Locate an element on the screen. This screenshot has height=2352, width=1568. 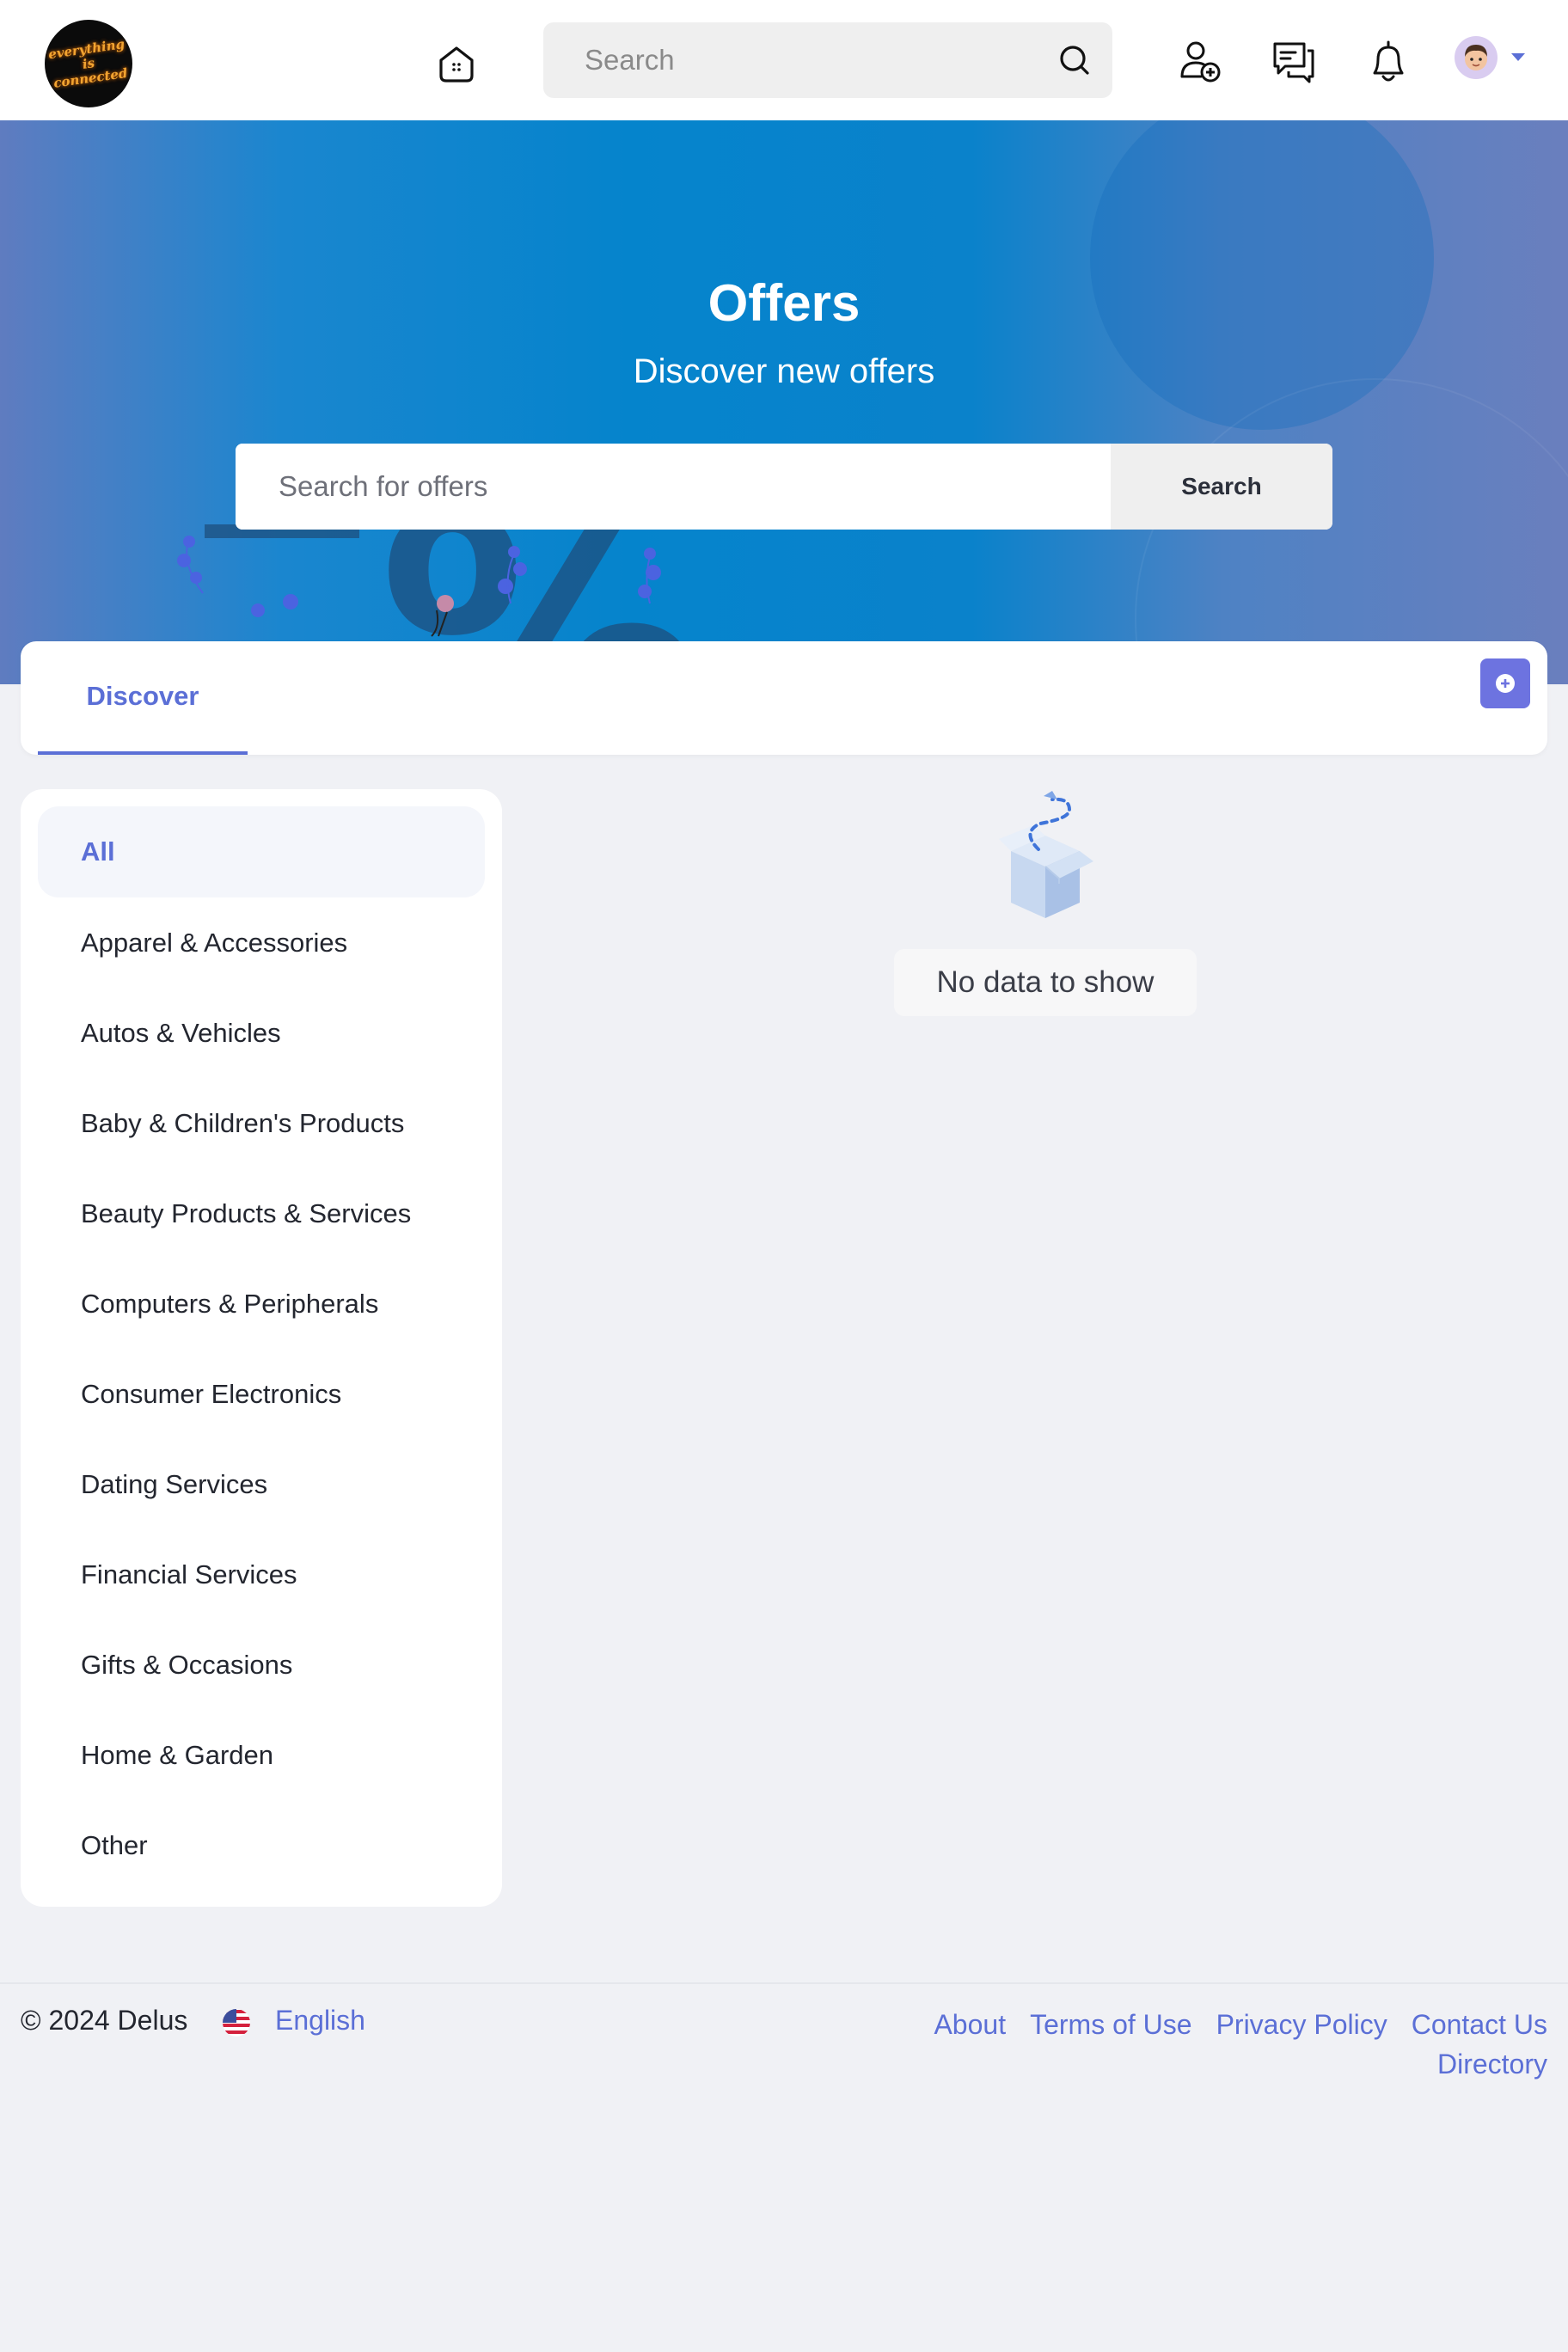
logo-text: everything is connected is located at coordinates (88, 63).